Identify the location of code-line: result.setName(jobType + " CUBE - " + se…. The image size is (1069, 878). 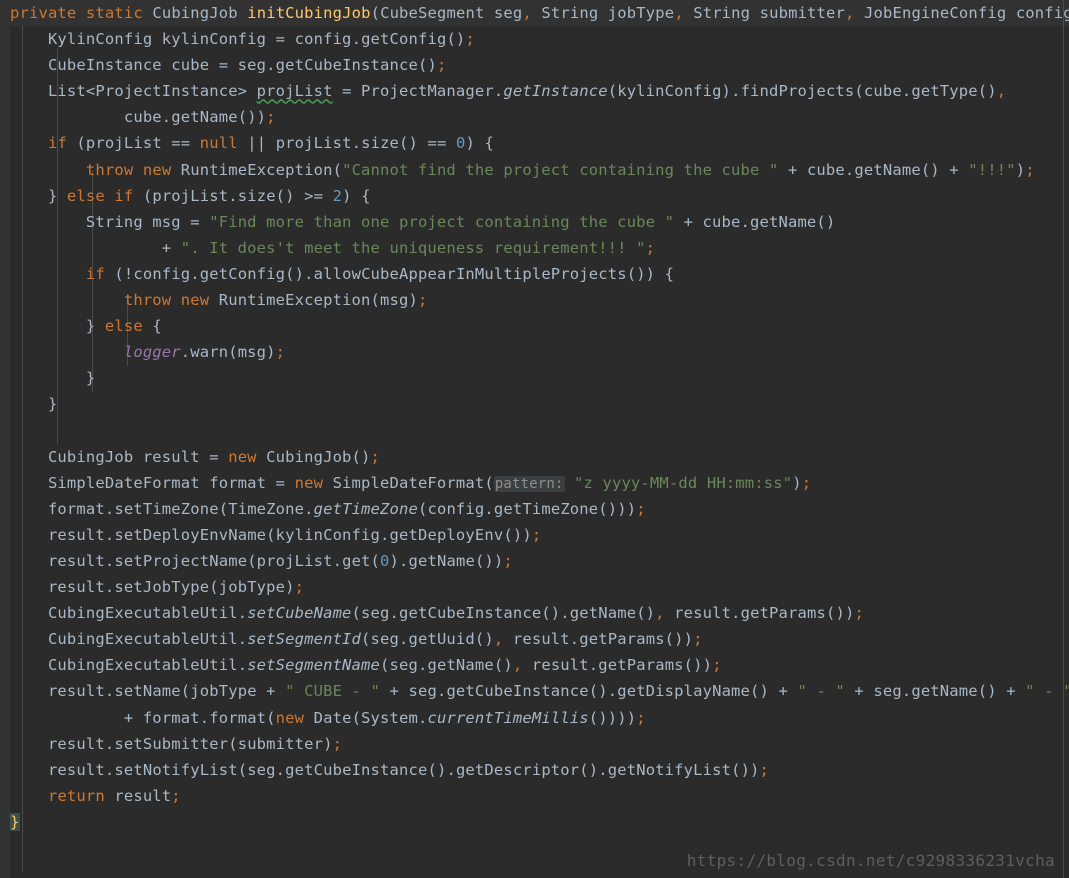
(534, 691).